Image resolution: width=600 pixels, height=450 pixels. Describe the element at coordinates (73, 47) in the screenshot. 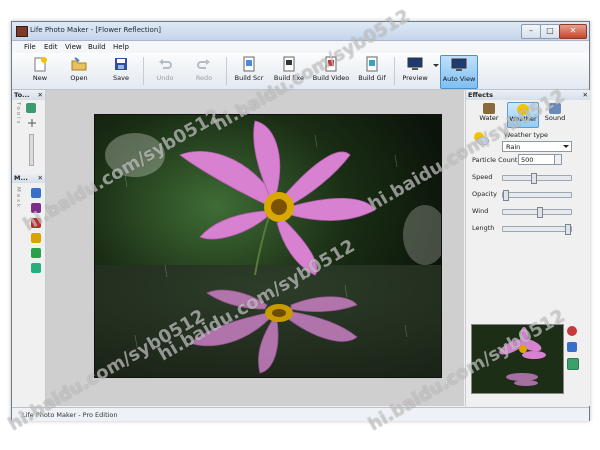

I see `menu-view: View` at that location.